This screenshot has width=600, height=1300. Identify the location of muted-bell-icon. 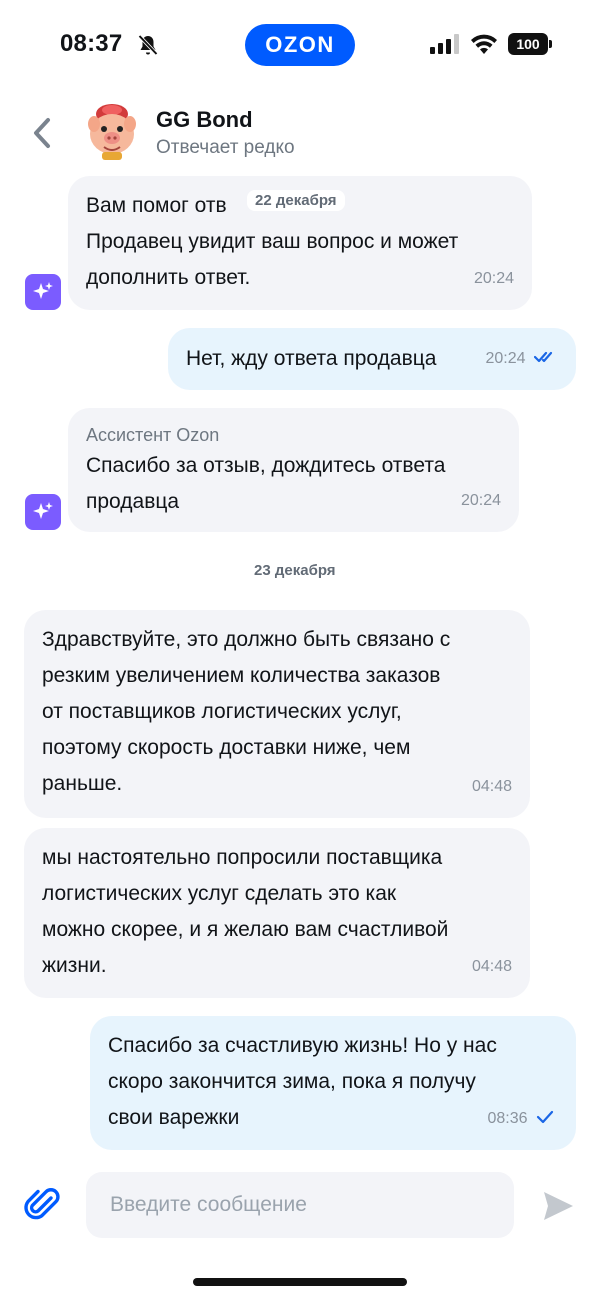
(148, 45).